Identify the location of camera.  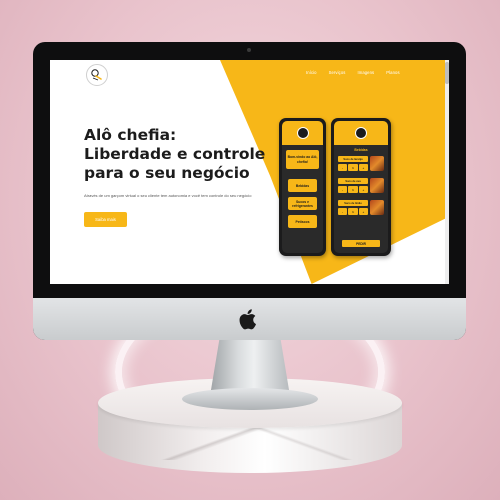
(249, 50).